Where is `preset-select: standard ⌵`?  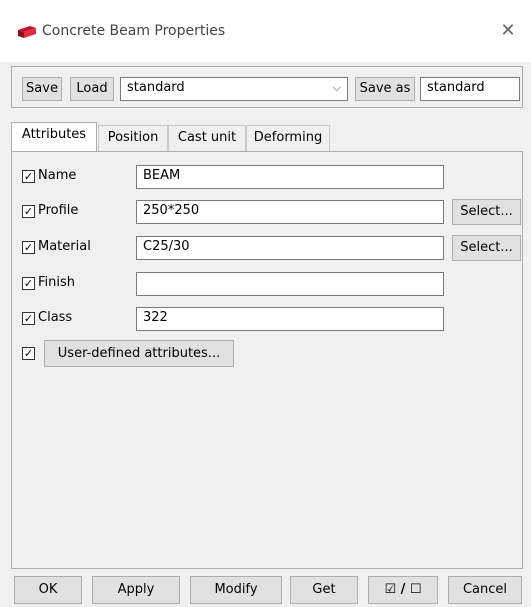 preset-select: standard ⌵ is located at coordinates (234, 89).